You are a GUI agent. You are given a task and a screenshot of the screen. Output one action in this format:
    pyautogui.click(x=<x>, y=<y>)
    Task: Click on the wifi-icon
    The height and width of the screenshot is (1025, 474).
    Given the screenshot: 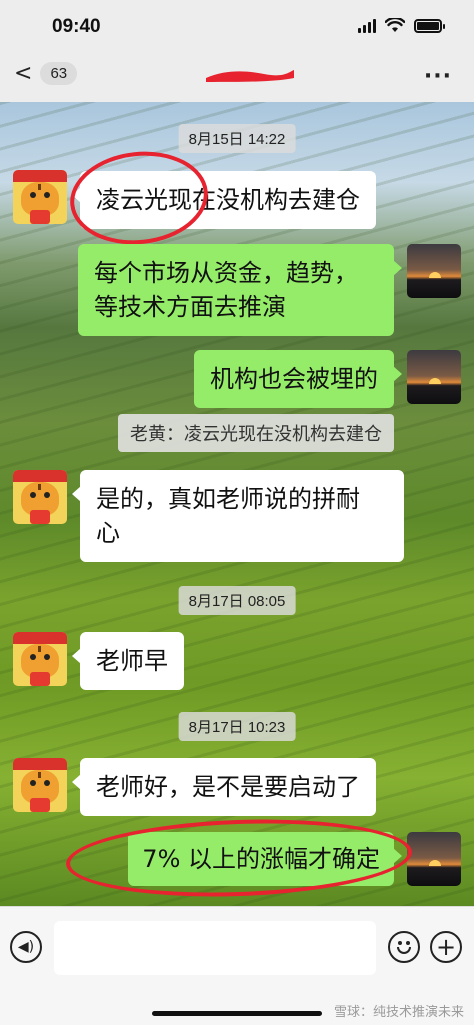 What is the action you would take?
    pyautogui.click(x=395, y=25)
    